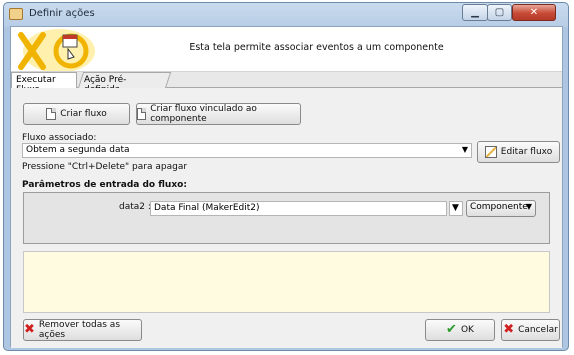 Image resolution: width=574 pixels, height=355 pixels. I want to click on ok-button: ✔ OK, so click(460, 330).